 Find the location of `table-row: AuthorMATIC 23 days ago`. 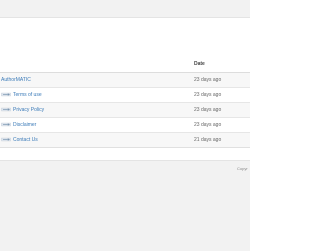

table-row: AuthorMATIC 23 days ago is located at coordinates (125, 80).